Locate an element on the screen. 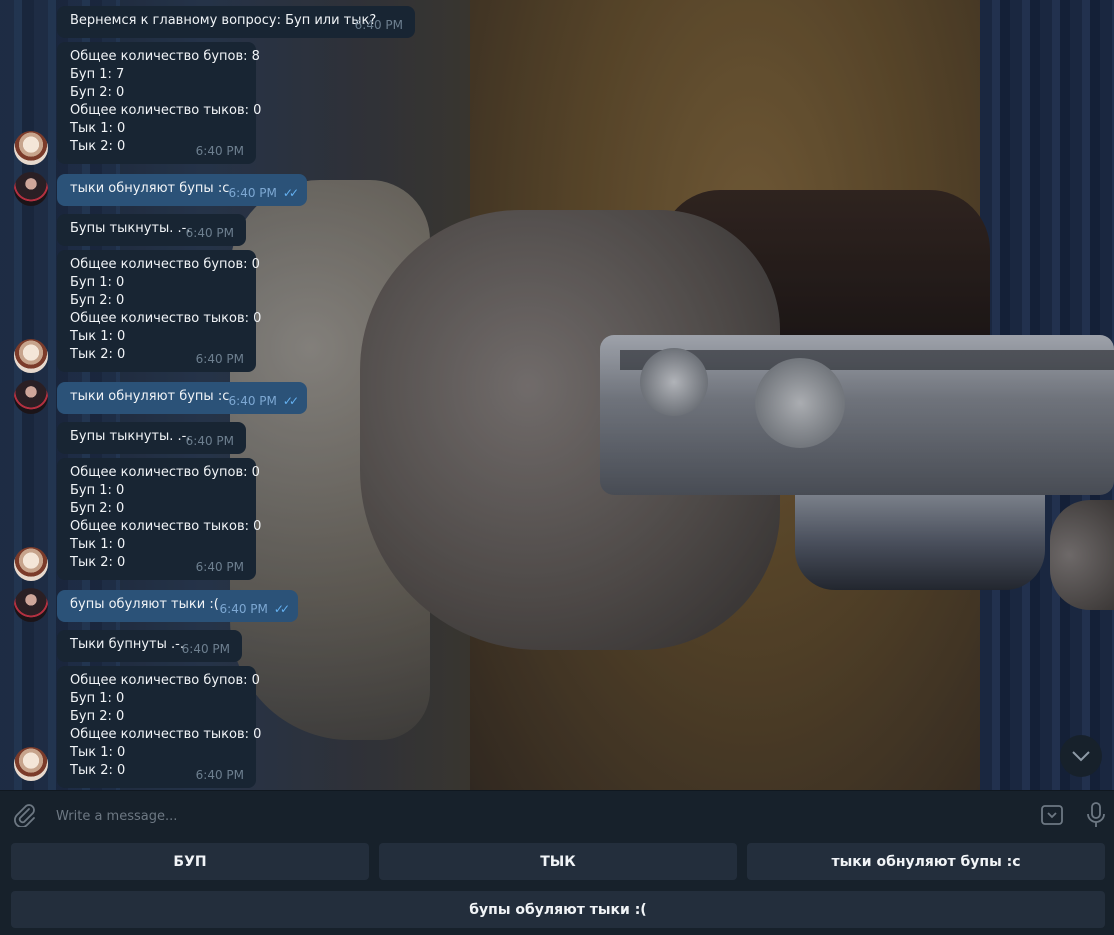 This screenshot has width=1114, height=935. keyboard-button-tyk: ТЫК is located at coordinates (558, 861).